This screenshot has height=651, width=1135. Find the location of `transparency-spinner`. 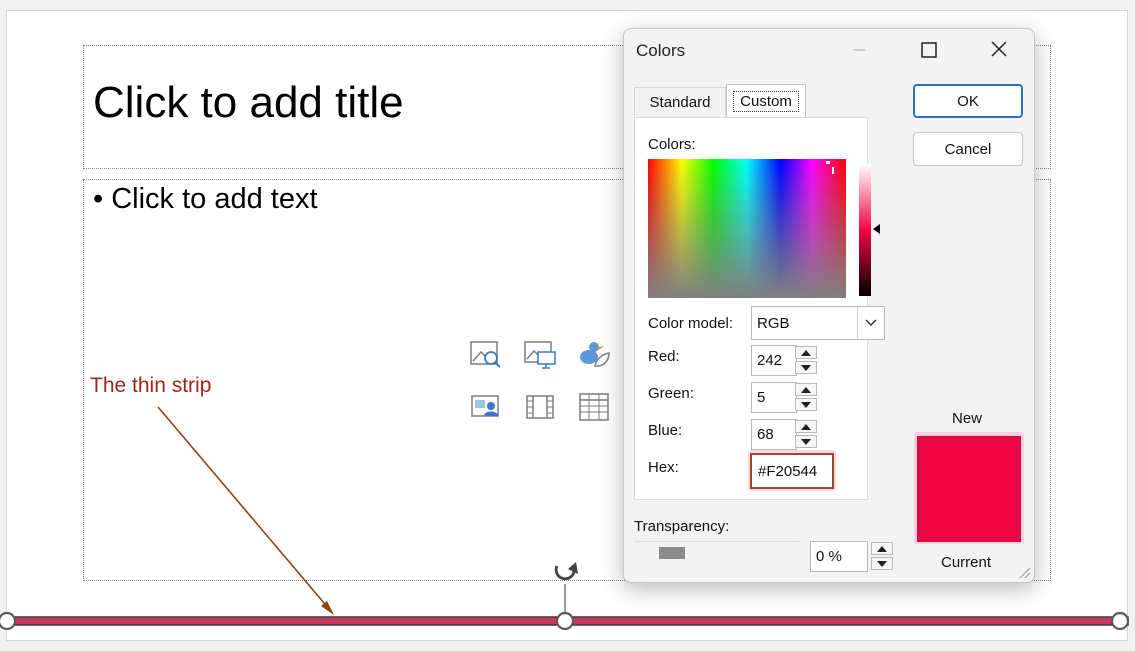

transparency-spinner is located at coordinates (883, 557).